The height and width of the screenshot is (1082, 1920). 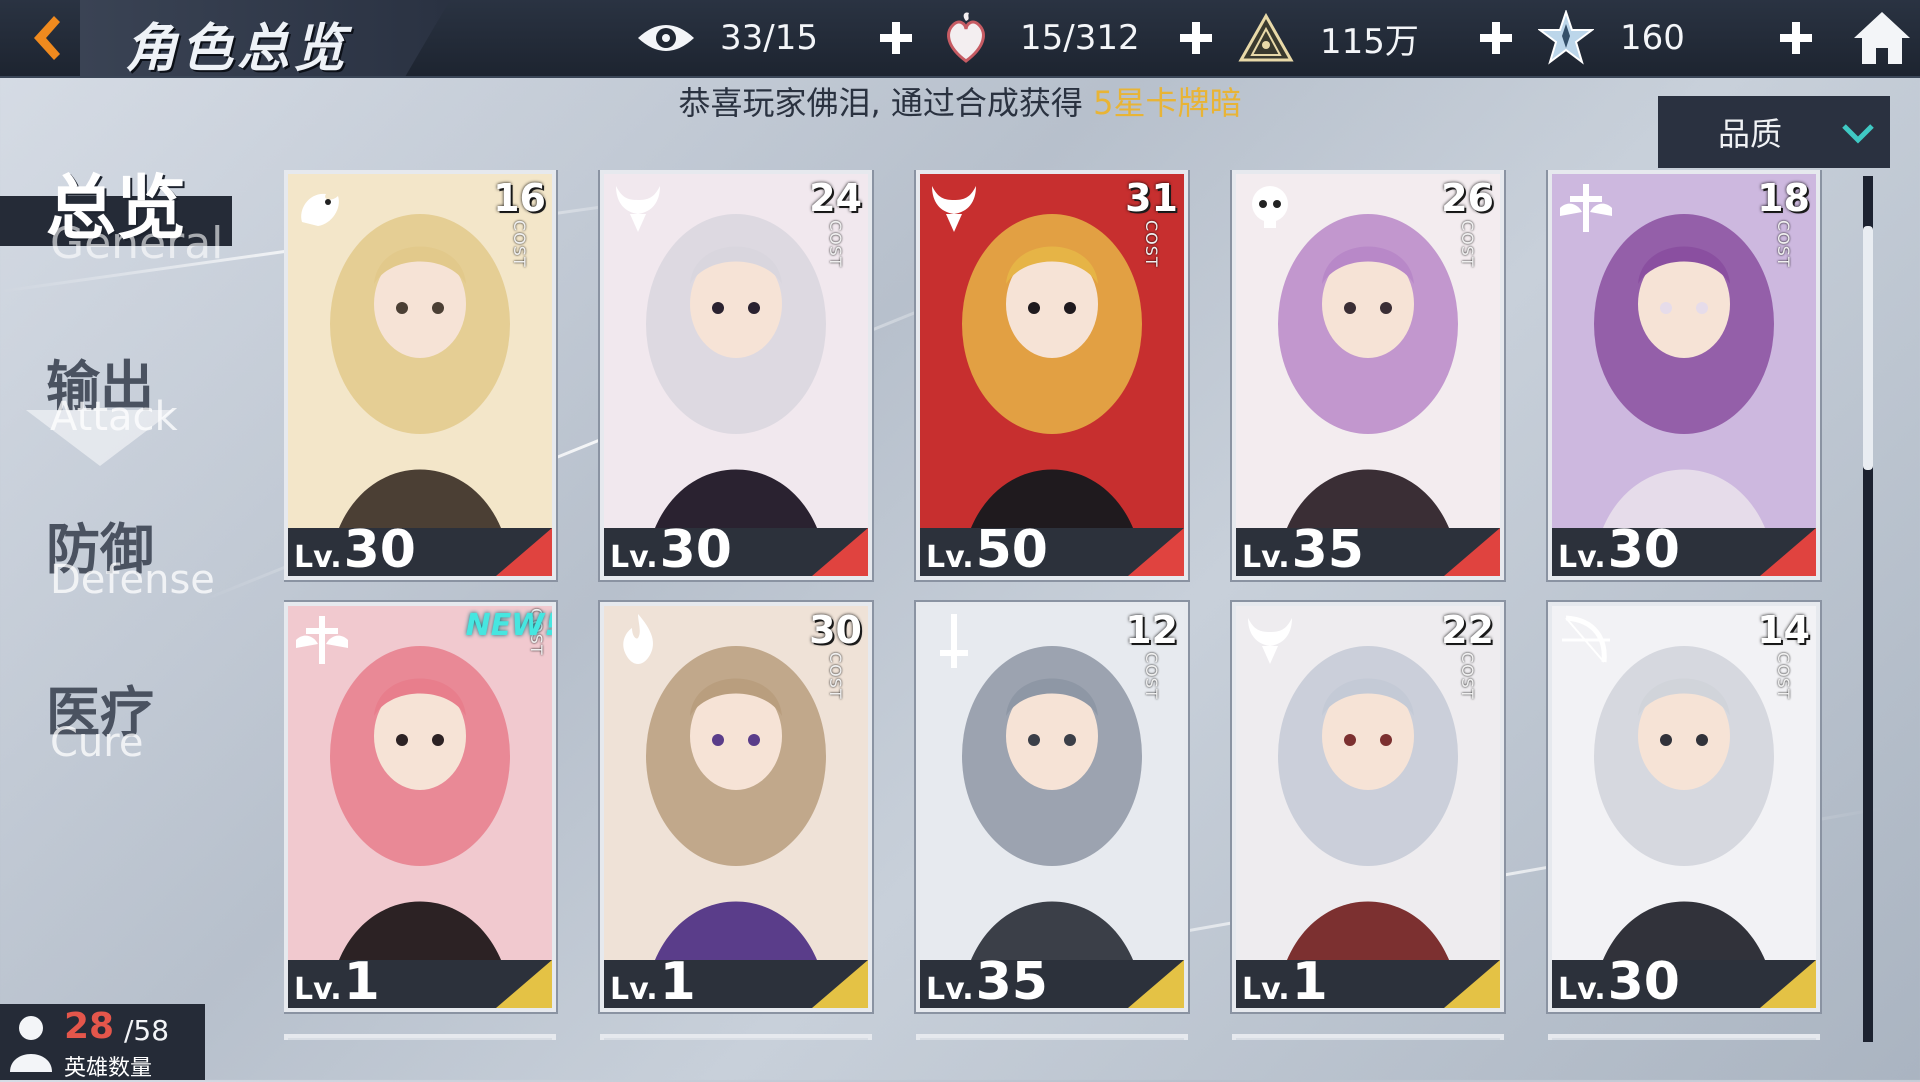 What do you see at coordinates (1684, 807) in the screenshot?
I see `character-card: 14 COST Lv.30` at bounding box center [1684, 807].